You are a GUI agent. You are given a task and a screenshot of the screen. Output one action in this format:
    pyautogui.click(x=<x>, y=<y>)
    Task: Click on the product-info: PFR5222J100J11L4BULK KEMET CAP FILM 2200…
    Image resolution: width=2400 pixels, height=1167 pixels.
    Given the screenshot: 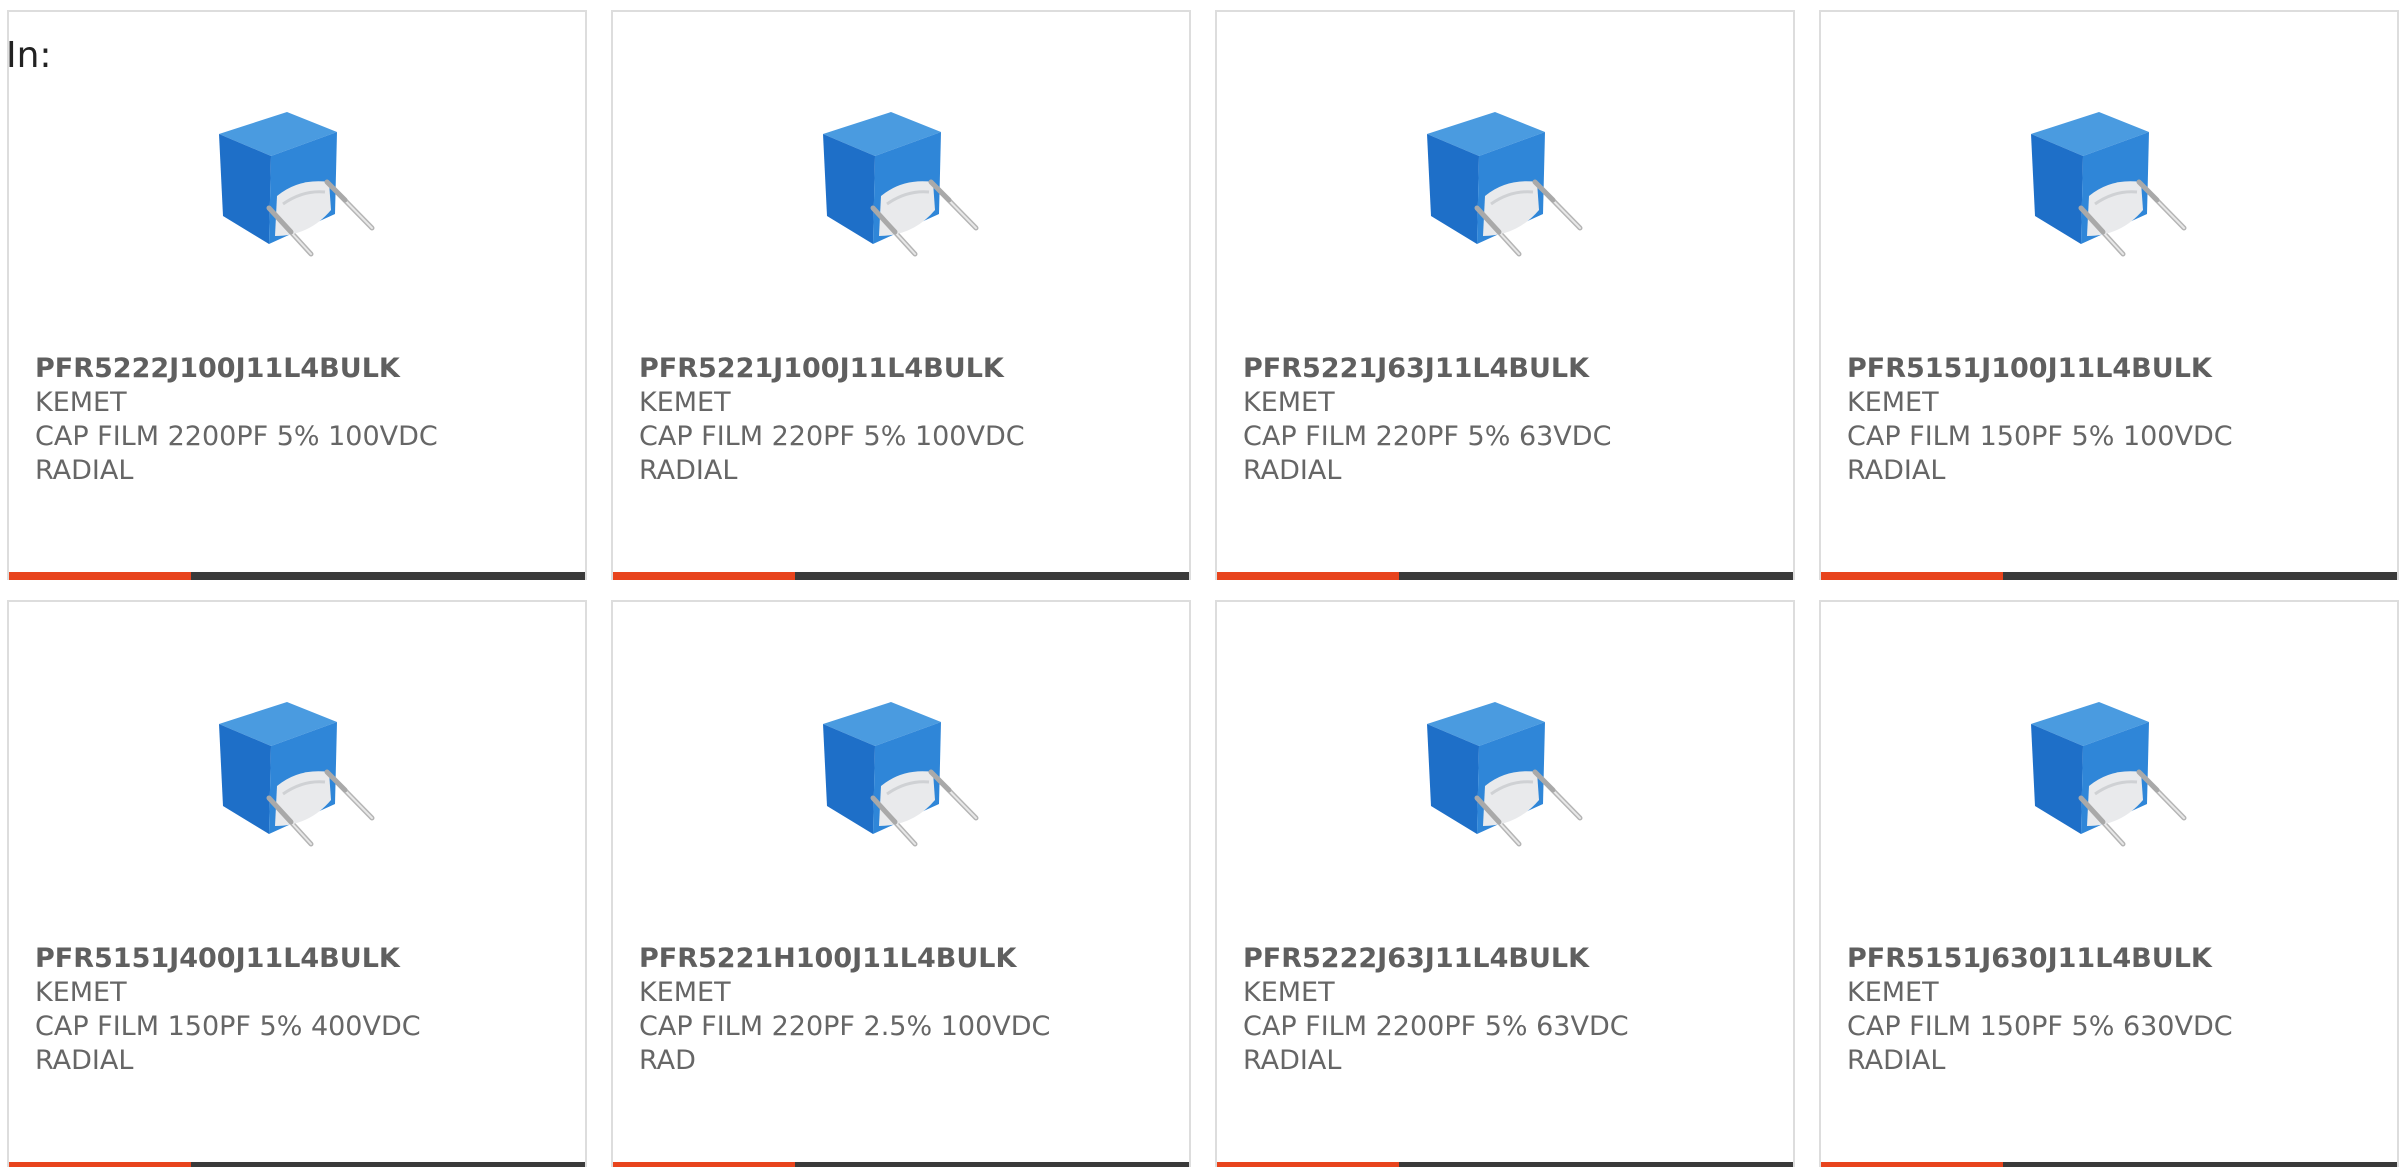 What is the action you would take?
    pyautogui.click(x=300, y=420)
    